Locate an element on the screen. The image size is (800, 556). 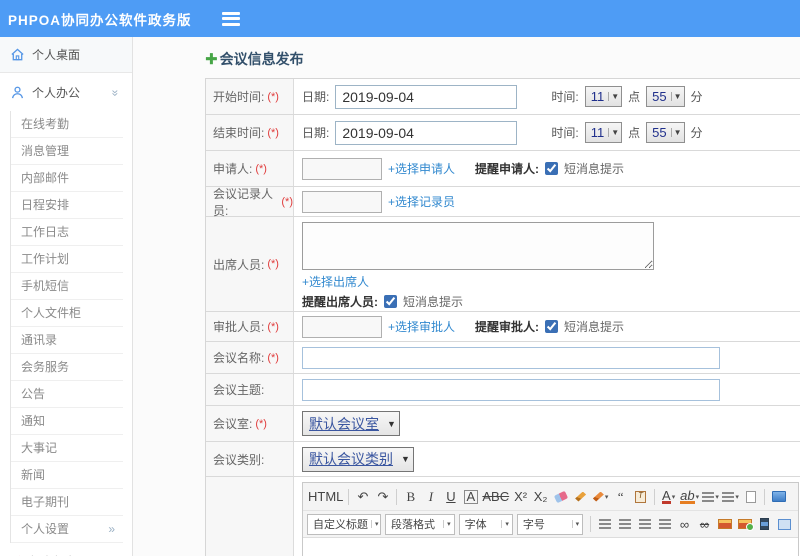
unlink-button: ∞ is located at coordinates (704, 524).